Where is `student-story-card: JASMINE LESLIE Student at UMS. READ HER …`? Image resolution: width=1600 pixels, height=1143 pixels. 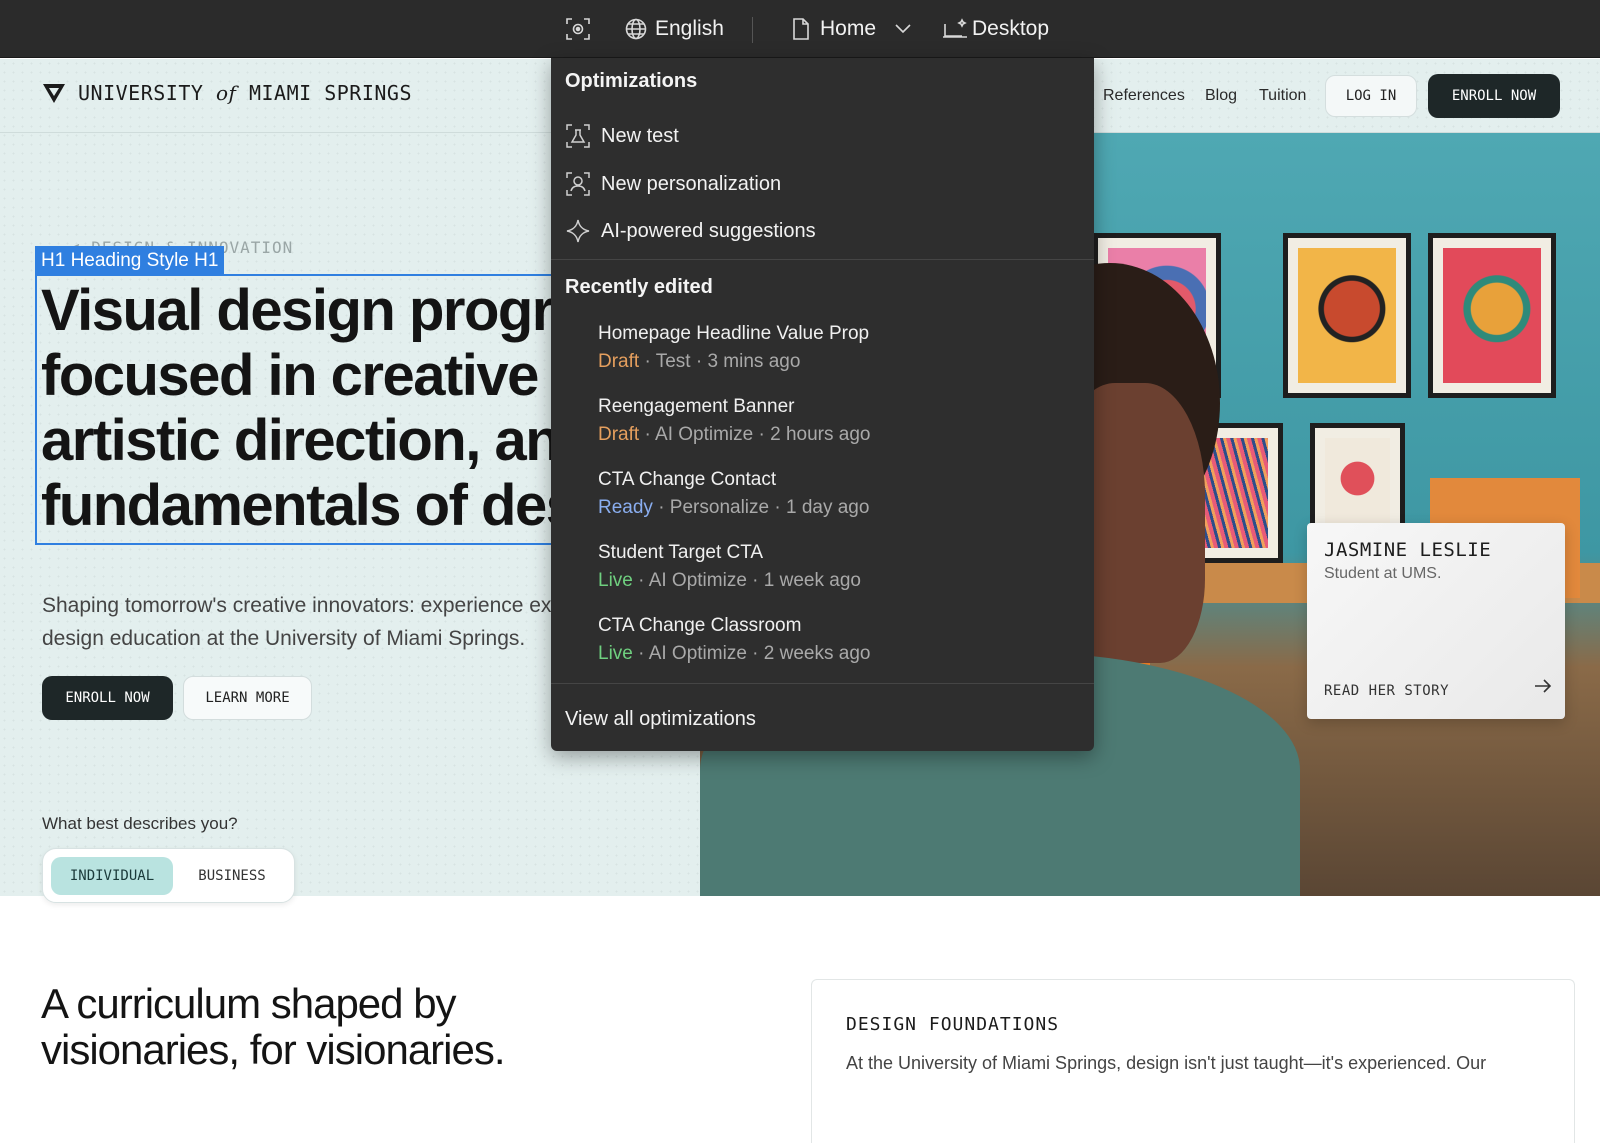 student-story-card: JASMINE LESLIE Student at UMS. READ HER … is located at coordinates (1436, 621).